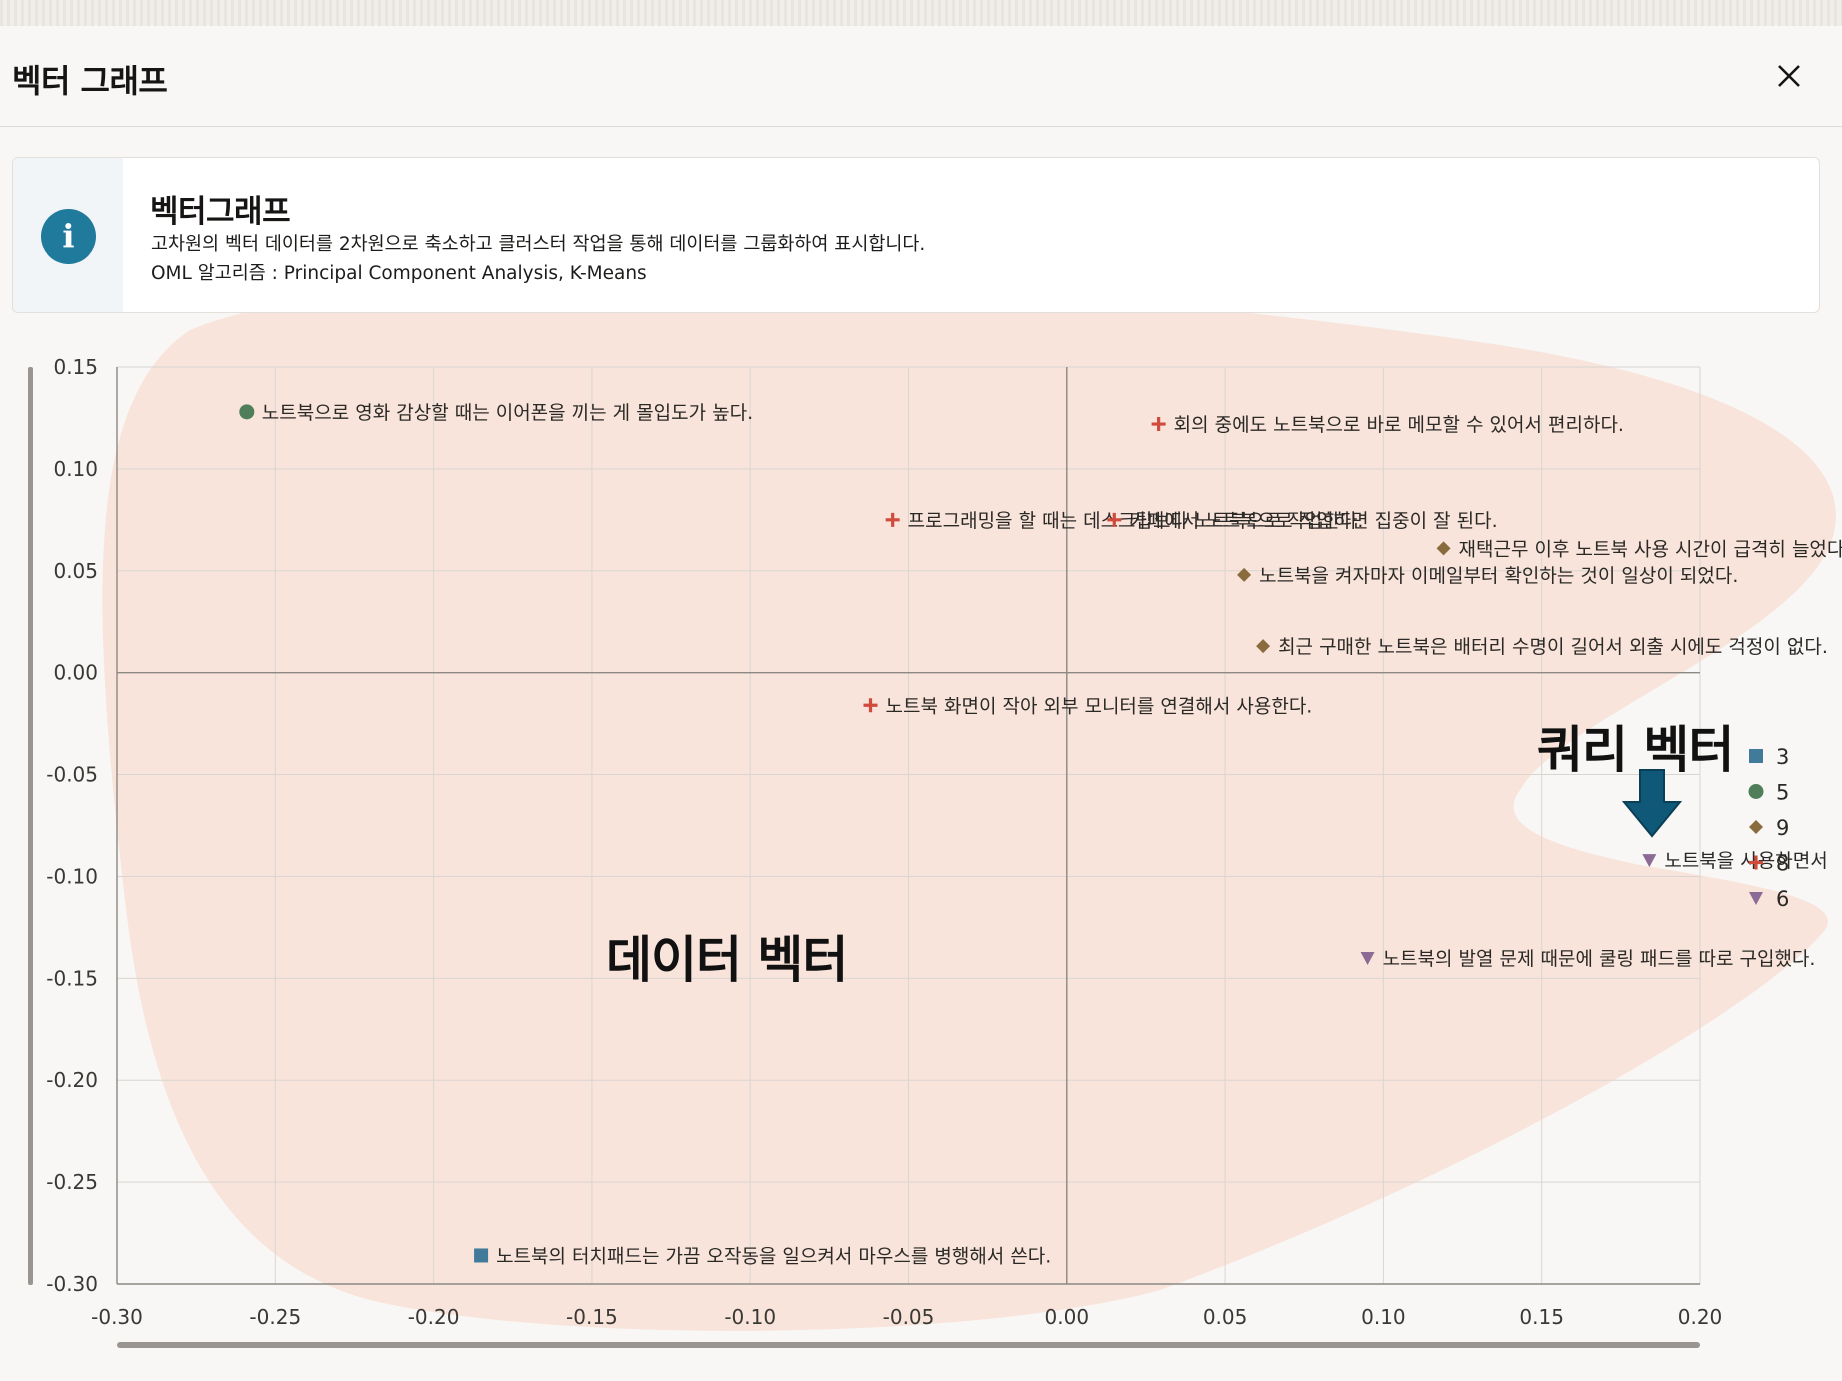 The width and height of the screenshot is (1842, 1381). What do you see at coordinates (1498, 576) in the screenshot?
I see `data-point-label: 노트북을 켜자마자 이메일부터 확인하는 것이 일상이 되었다.` at bounding box center [1498, 576].